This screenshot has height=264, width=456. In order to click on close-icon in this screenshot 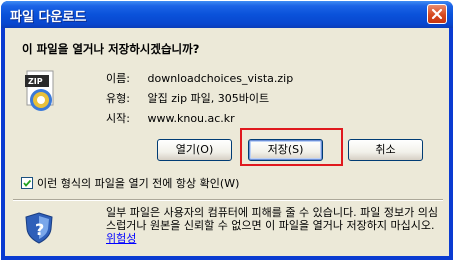, I will do `click(437, 14)`.